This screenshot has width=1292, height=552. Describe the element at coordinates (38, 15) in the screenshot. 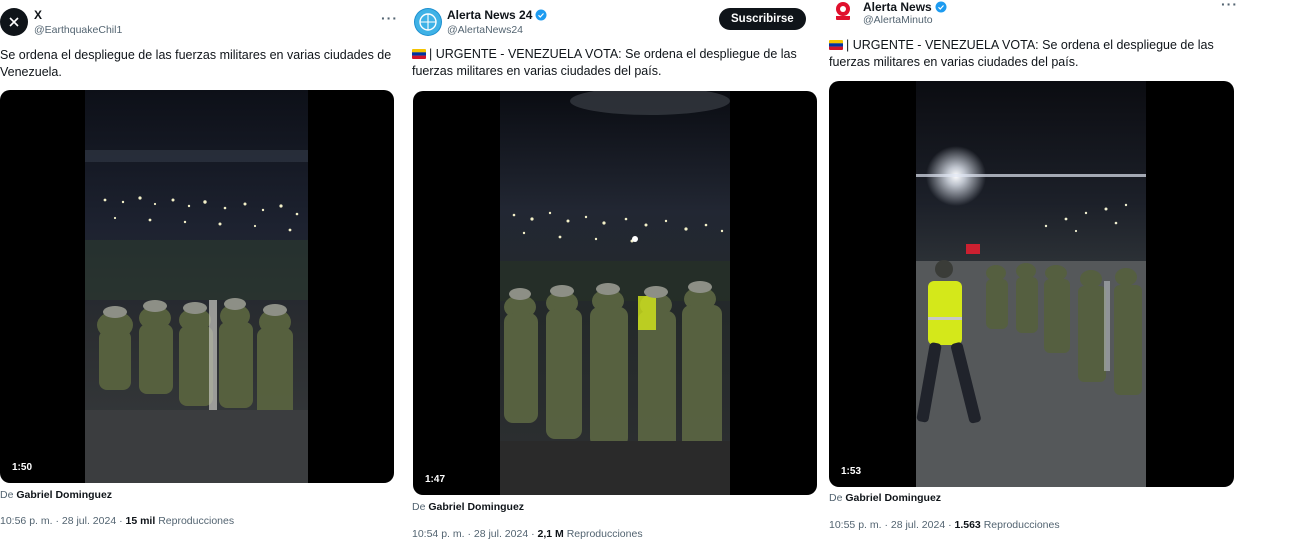

I see `author-name: X` at that location.